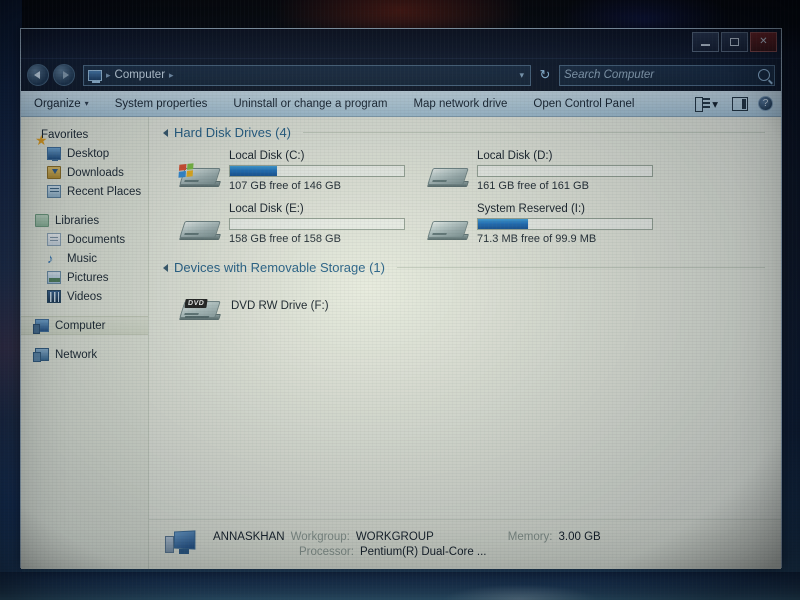 This screenshot has height=600, width=800. Describe the element at coordinates (42, 220) in the screenshot. I see `libraries-icon` at that location.